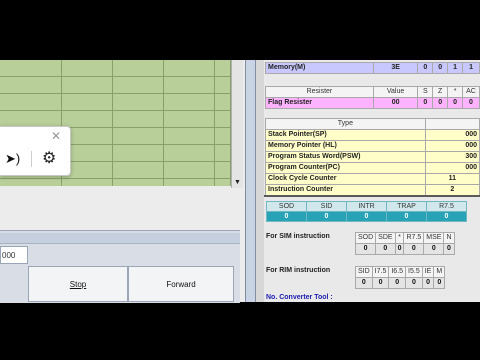 The image size is (480, 360). I want to click on register-value: 2, so click(452, 190).